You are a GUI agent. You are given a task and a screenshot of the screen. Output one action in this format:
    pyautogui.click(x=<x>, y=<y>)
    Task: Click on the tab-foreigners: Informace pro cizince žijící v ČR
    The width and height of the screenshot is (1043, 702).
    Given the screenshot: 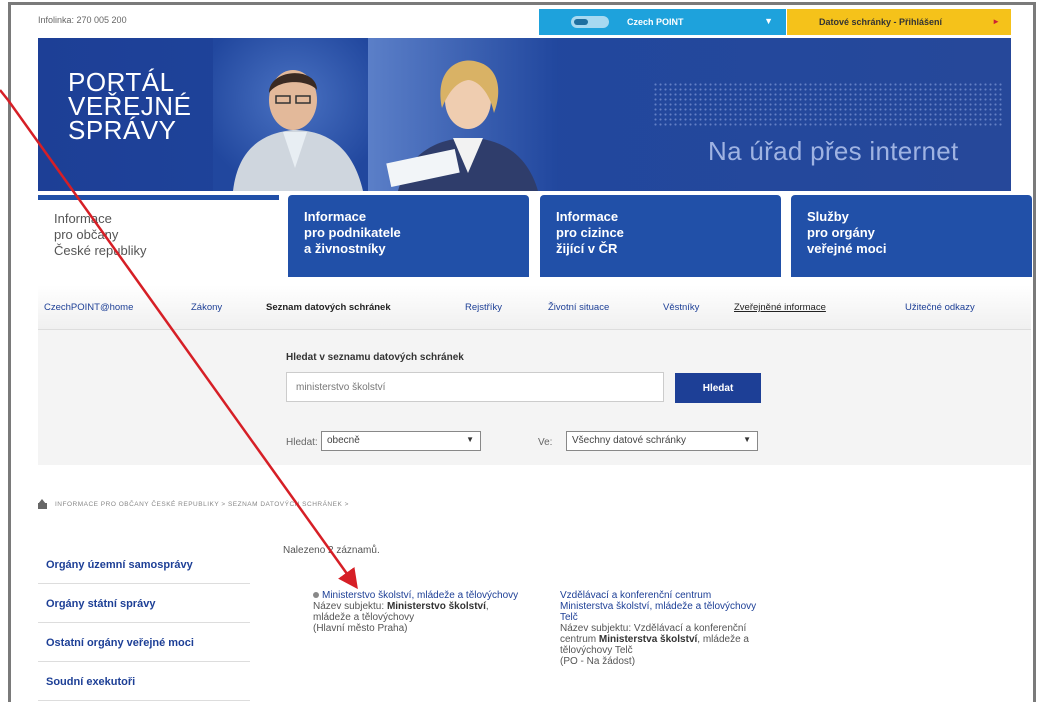 What is the action you would take?
    pyautogui.click(x=660, y=236)
    